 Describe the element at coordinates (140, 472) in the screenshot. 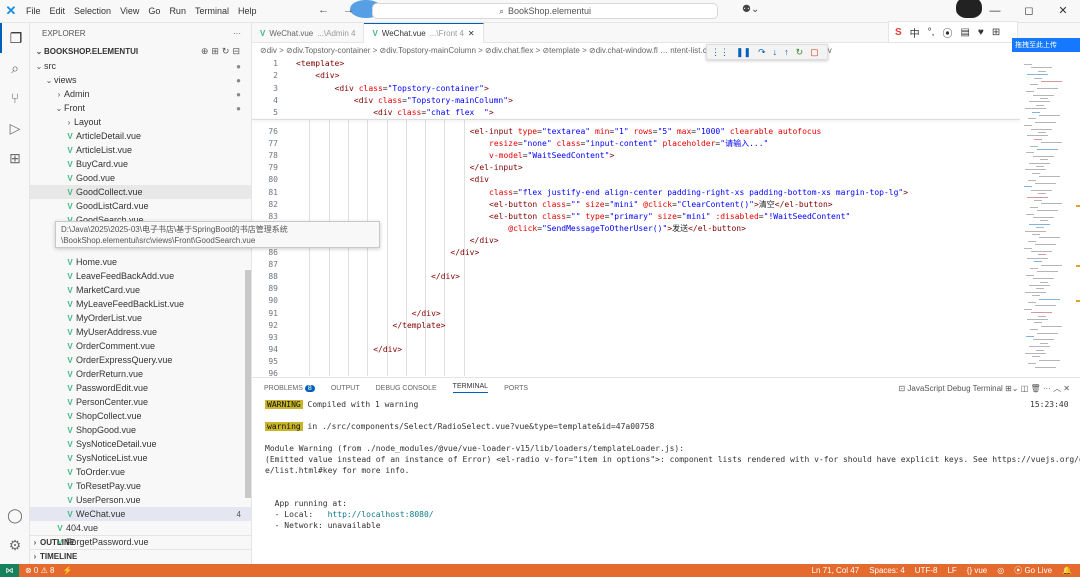

I see `tree-file: V ToOrder.vue` at that location.